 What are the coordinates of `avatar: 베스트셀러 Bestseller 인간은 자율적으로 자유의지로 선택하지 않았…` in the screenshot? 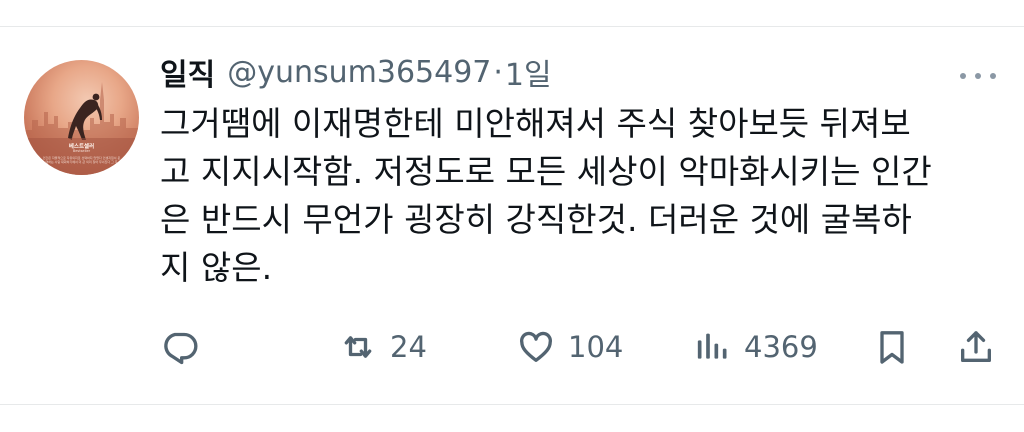 It's located at (81, 117).